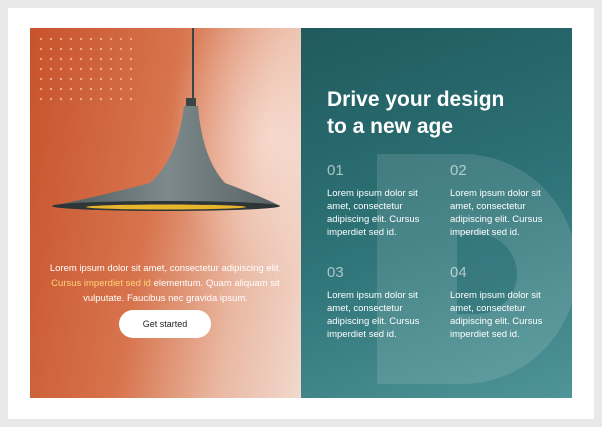 The width and height of the screenshot is (602, 427). I want to click on dot-pattern, so click(86, 69).